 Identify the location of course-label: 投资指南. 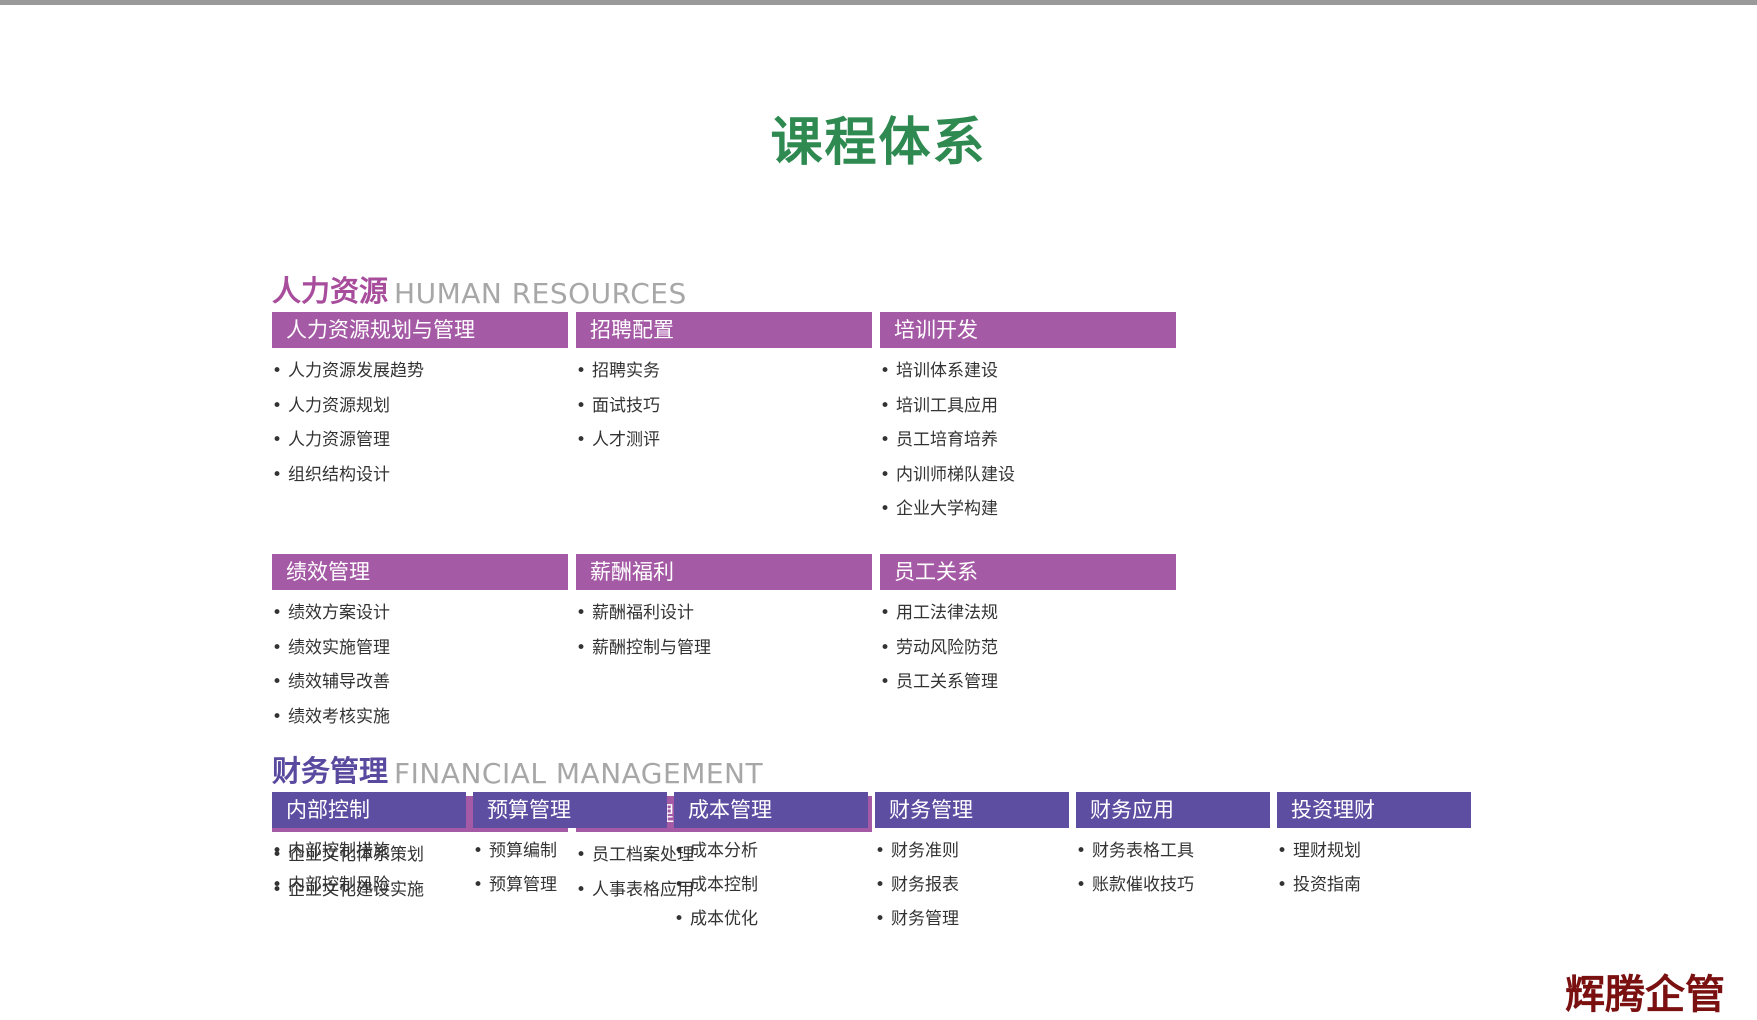
(1327, 885).